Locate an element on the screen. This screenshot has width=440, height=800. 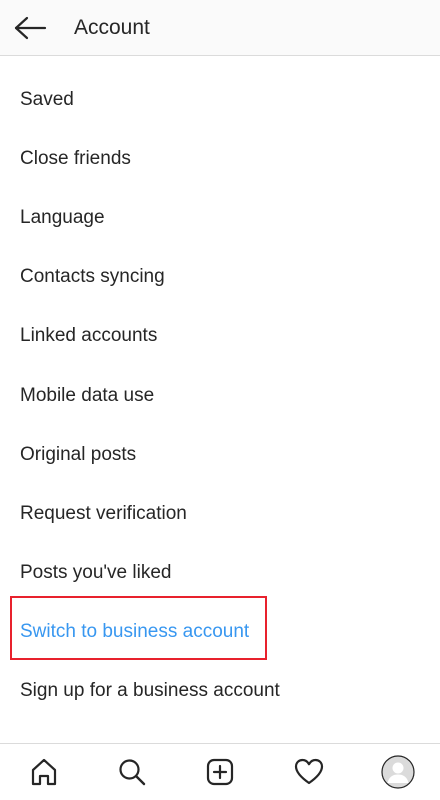
add-post-icon is located at coordinates (220, 772).